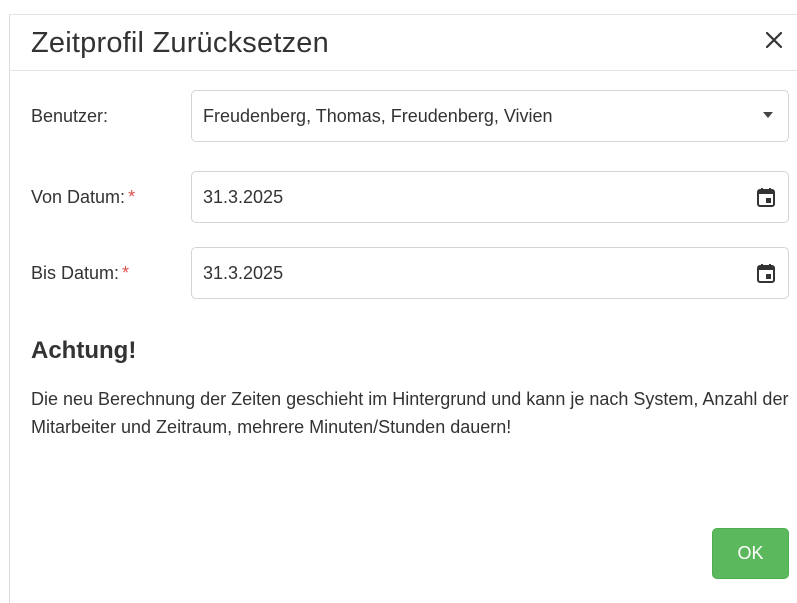  I want to click on chevron-down-icon, so click(768, 115).